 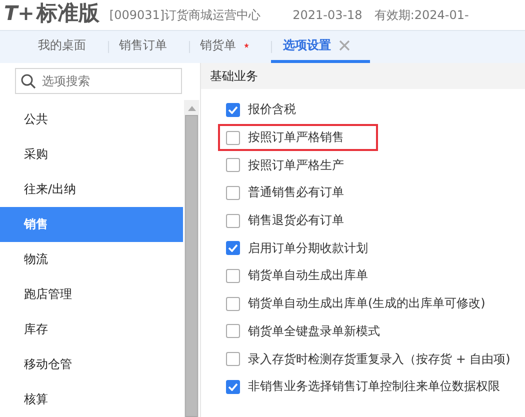 What do you see at coordinates (363, 76) in the screenshot?
I see `section-header: 基础业务` at bounding box center [363, 76].